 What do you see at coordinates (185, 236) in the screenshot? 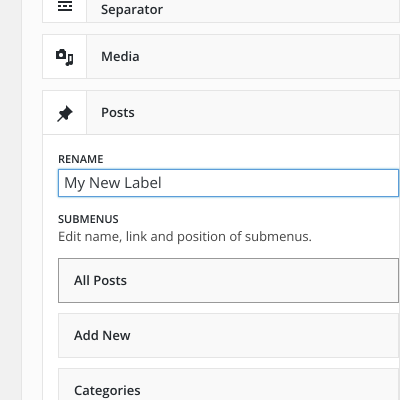
I see `submenus-description: Edit name, link and position of submenus.` at bounding box center [185, 236].